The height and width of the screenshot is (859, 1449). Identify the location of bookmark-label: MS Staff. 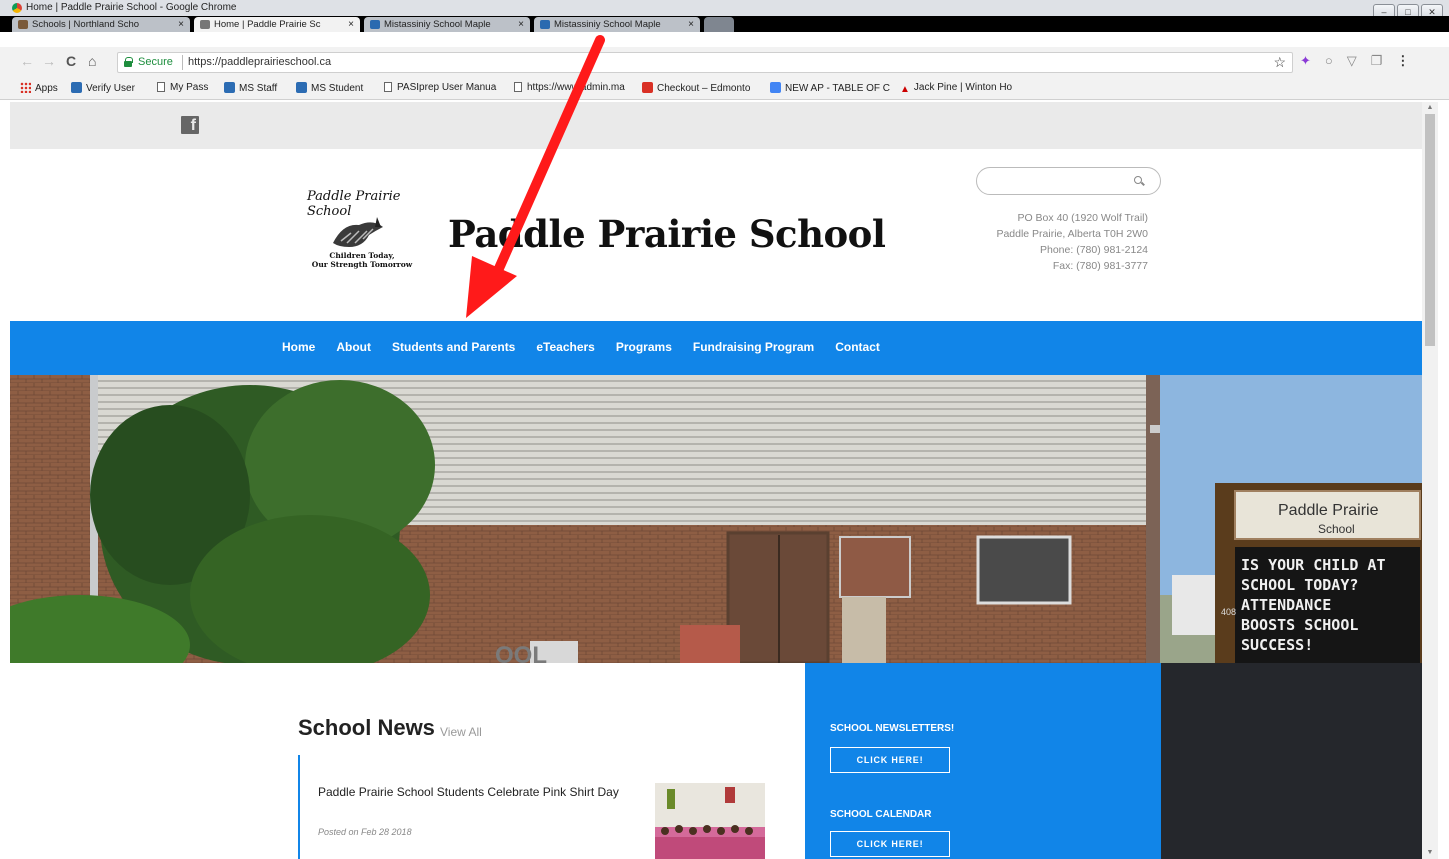
(258, 88).